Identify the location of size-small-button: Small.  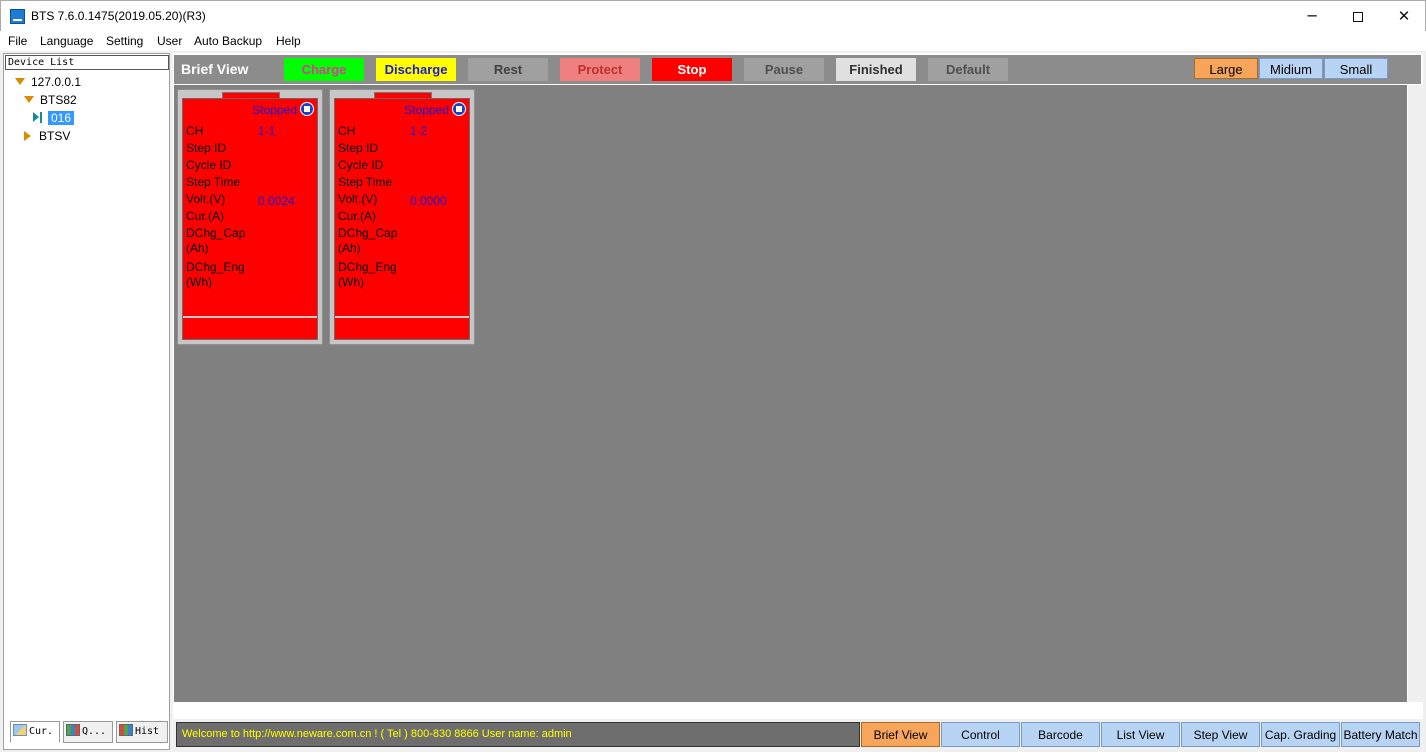
(1356, 68).